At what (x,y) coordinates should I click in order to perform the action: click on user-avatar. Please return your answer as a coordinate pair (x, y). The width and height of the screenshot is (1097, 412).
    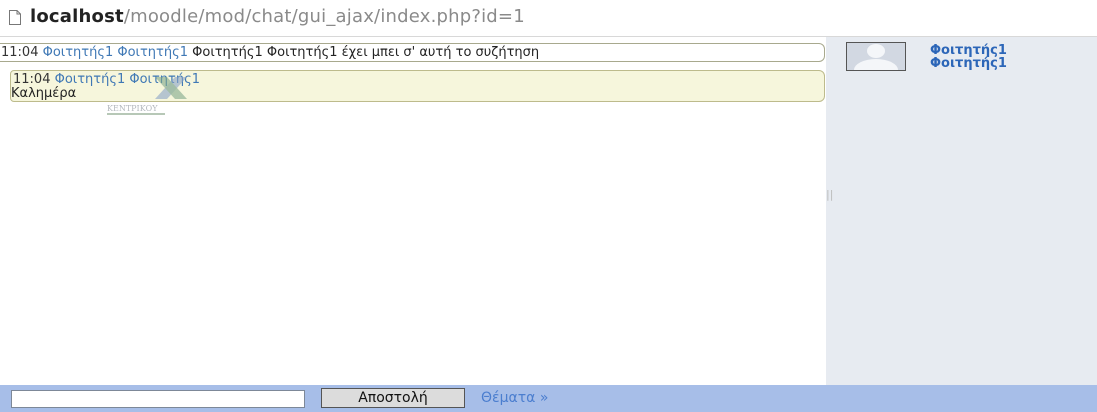
    Looking at the image, I should click on (876, 56).